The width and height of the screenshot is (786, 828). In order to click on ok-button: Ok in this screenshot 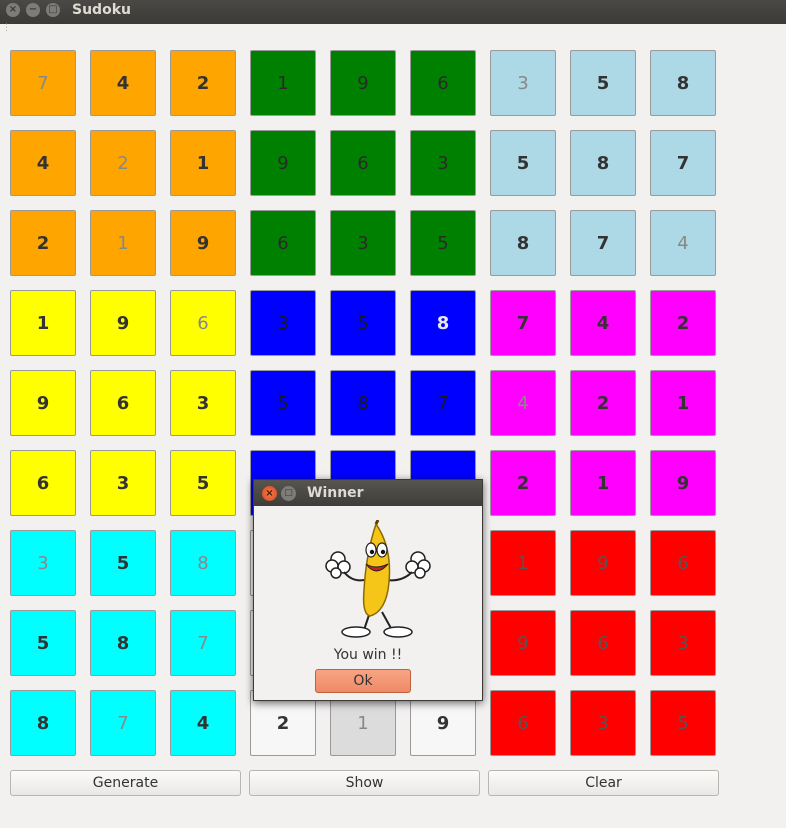, I will do `click(363, 681)`.